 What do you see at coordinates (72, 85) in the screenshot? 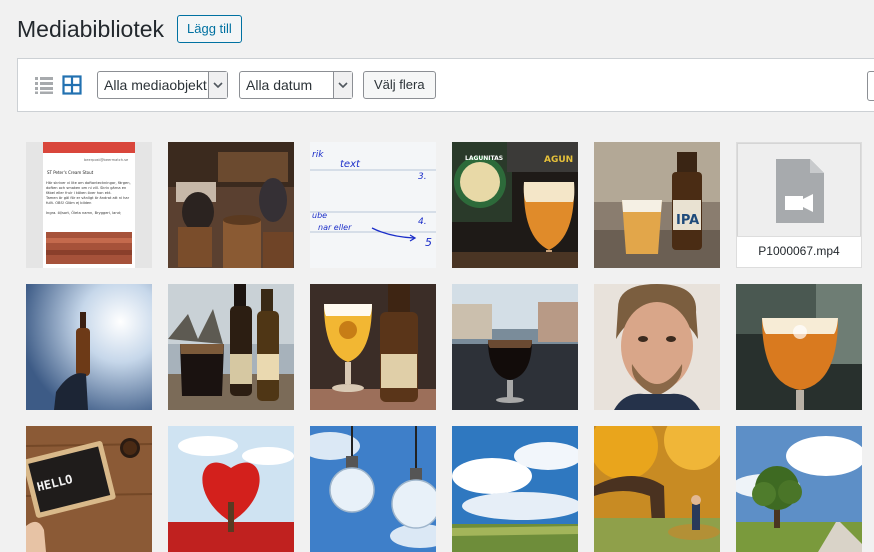
I see `grid-view-icon` at bounding box center [72, 85].